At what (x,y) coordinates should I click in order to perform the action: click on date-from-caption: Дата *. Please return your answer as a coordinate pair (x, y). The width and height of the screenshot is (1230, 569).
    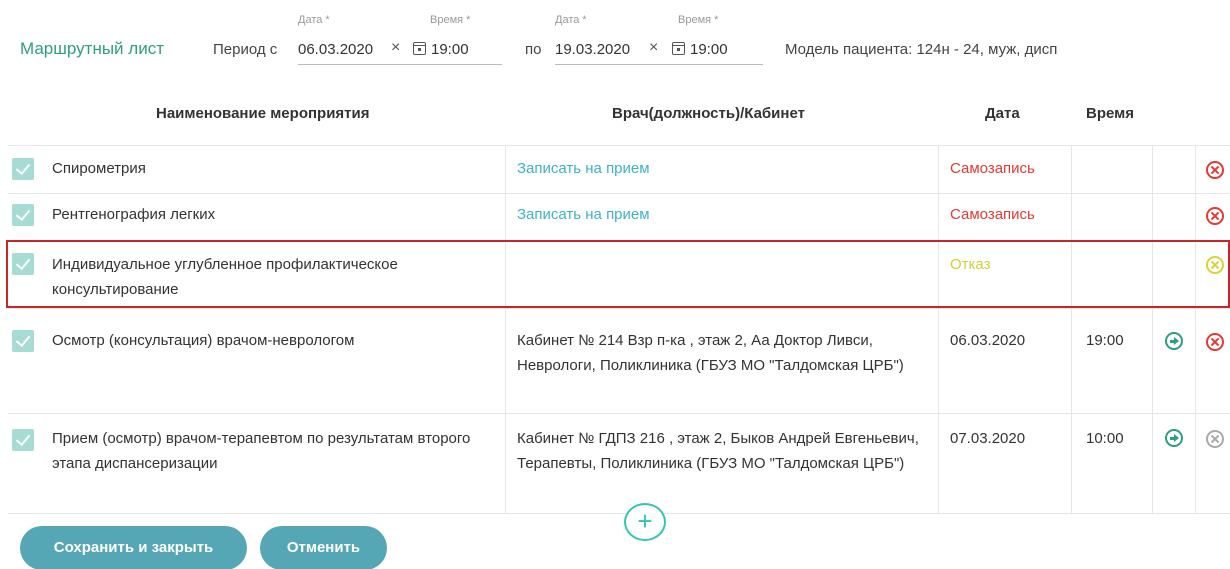
    Looking at the image, I should click on (314, 20).